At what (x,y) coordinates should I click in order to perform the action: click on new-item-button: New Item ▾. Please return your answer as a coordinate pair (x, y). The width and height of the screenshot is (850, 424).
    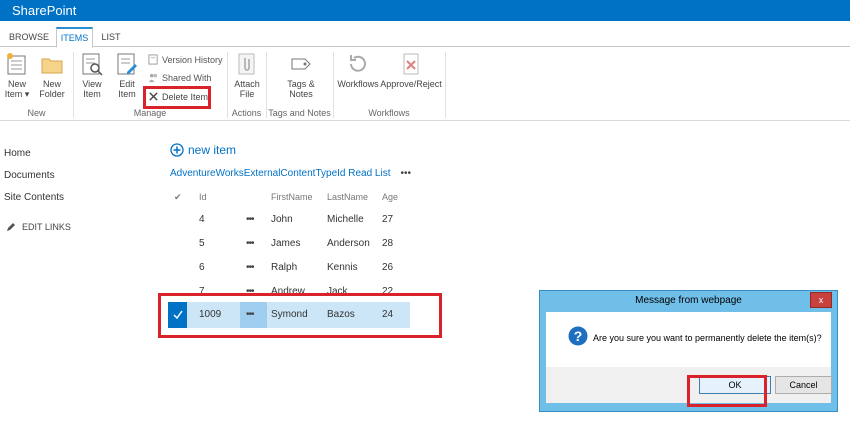
    Looking at the image, I should click on (17, 75).